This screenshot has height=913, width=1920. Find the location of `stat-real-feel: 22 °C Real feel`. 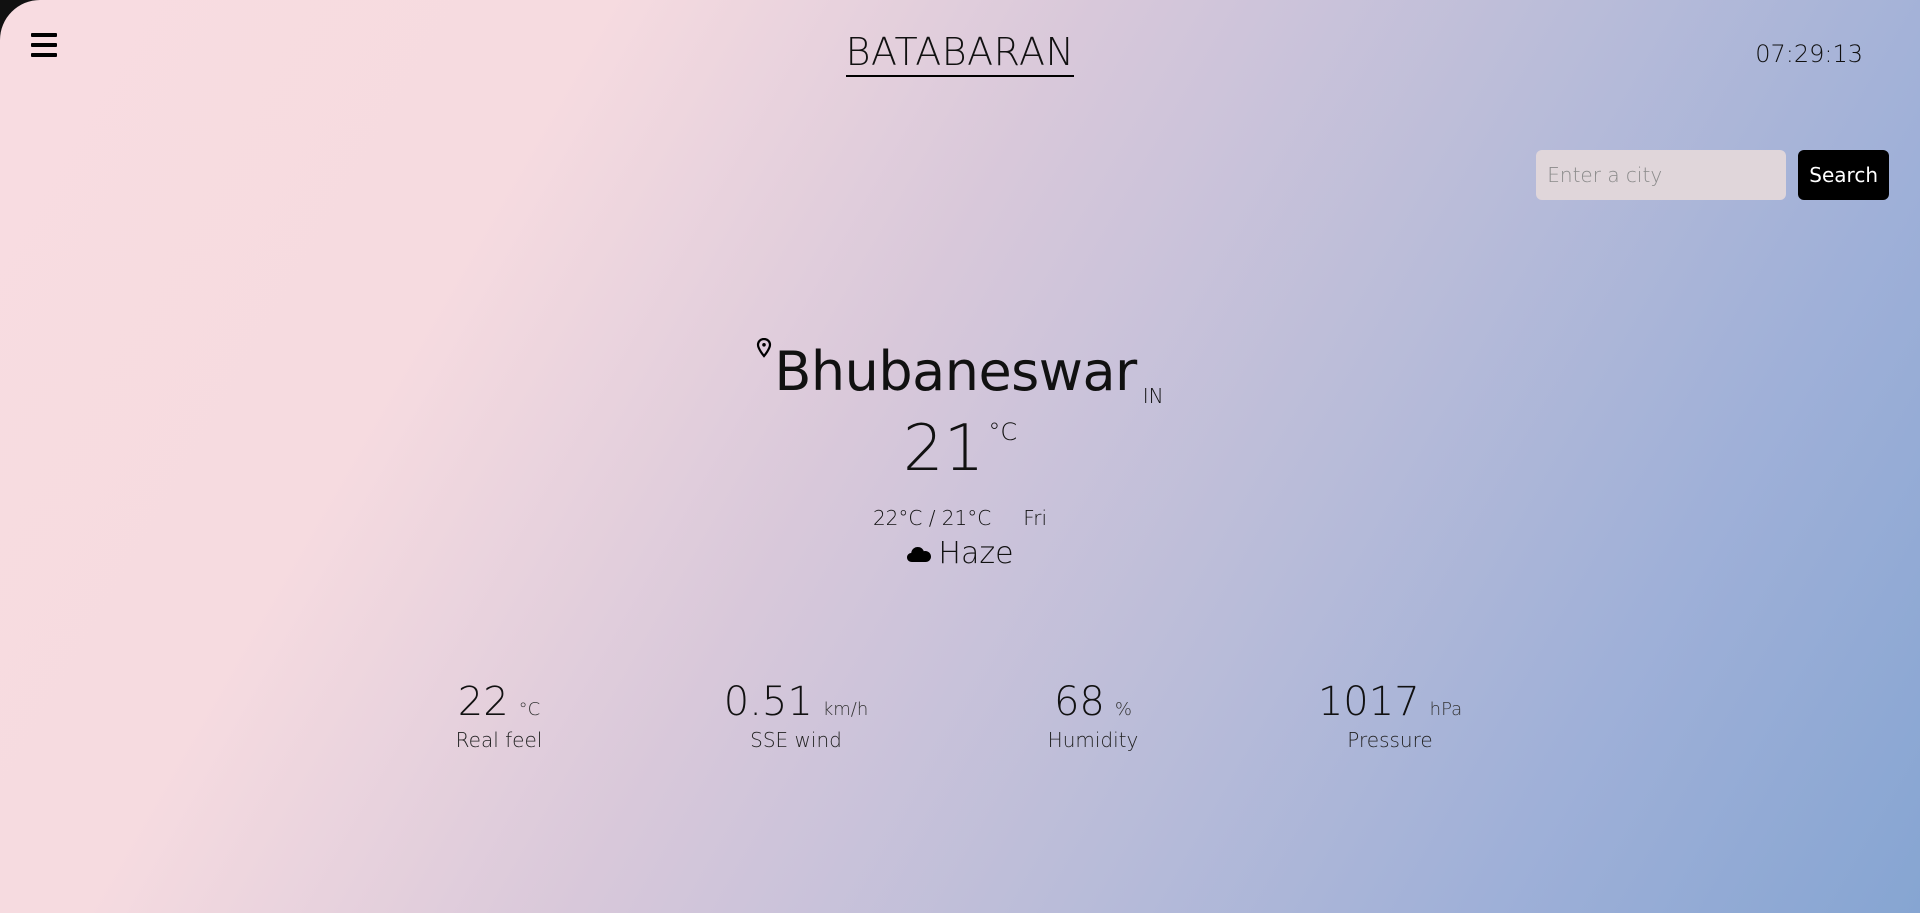

stat-real-feel: 22 °C Real feel is located at coordinates (499, 712).